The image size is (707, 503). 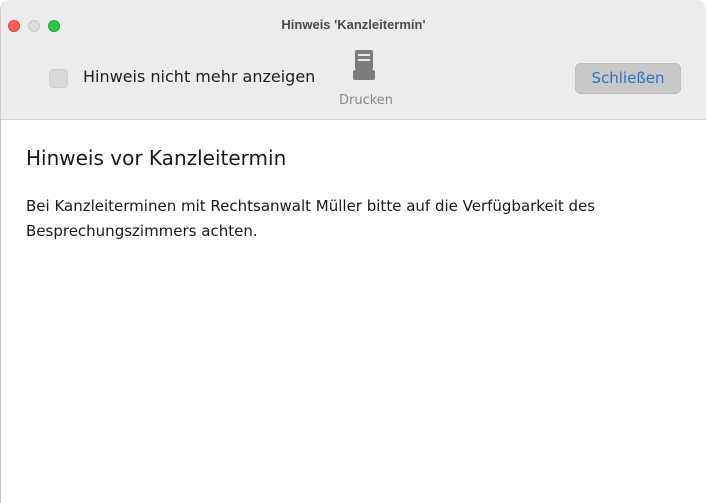 What do you see at coordinates (366, 100) in the screenshot?
I see `print-label: Drucken` at bounding box center [366, 100].